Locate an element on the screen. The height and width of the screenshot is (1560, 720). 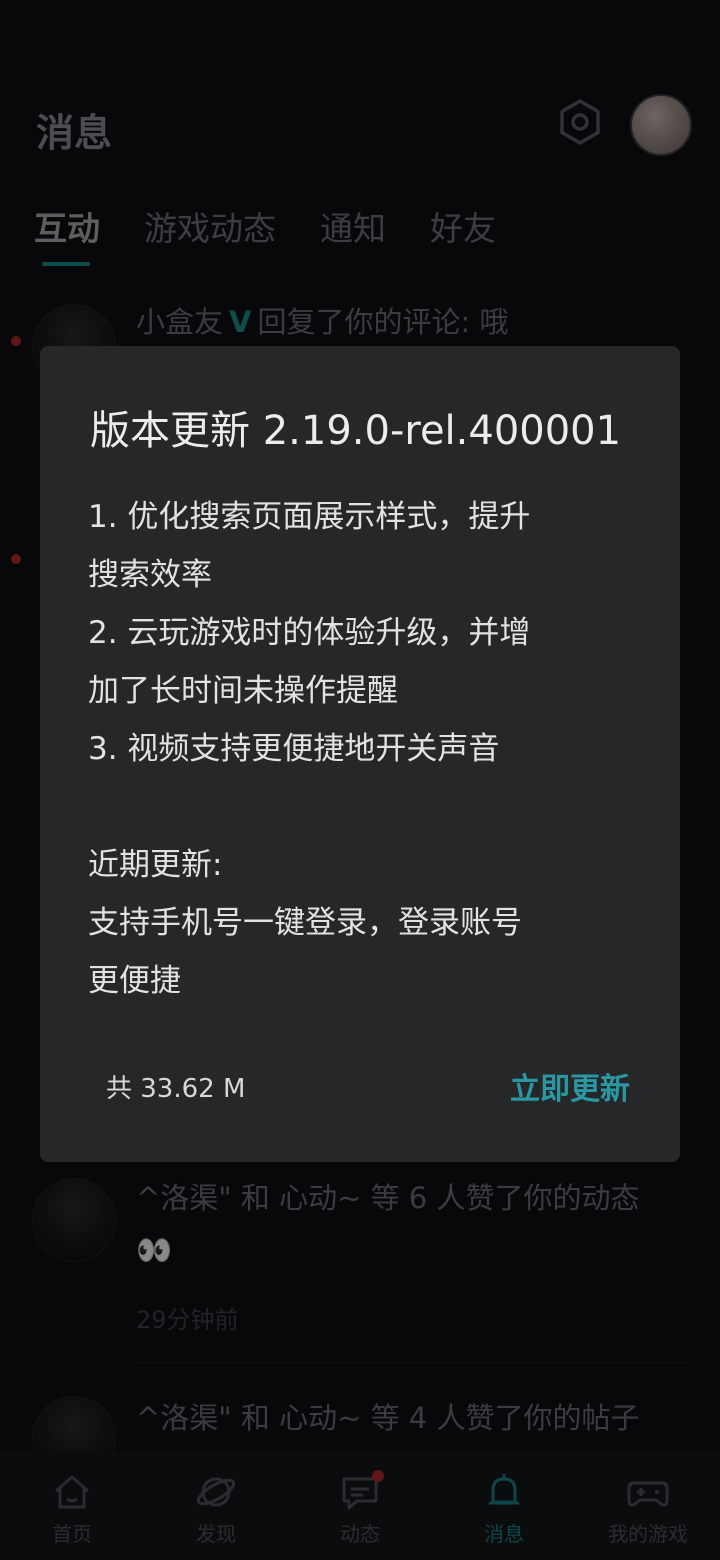
download-size: 共 33.62 M is located at coordinates (176, 1089).